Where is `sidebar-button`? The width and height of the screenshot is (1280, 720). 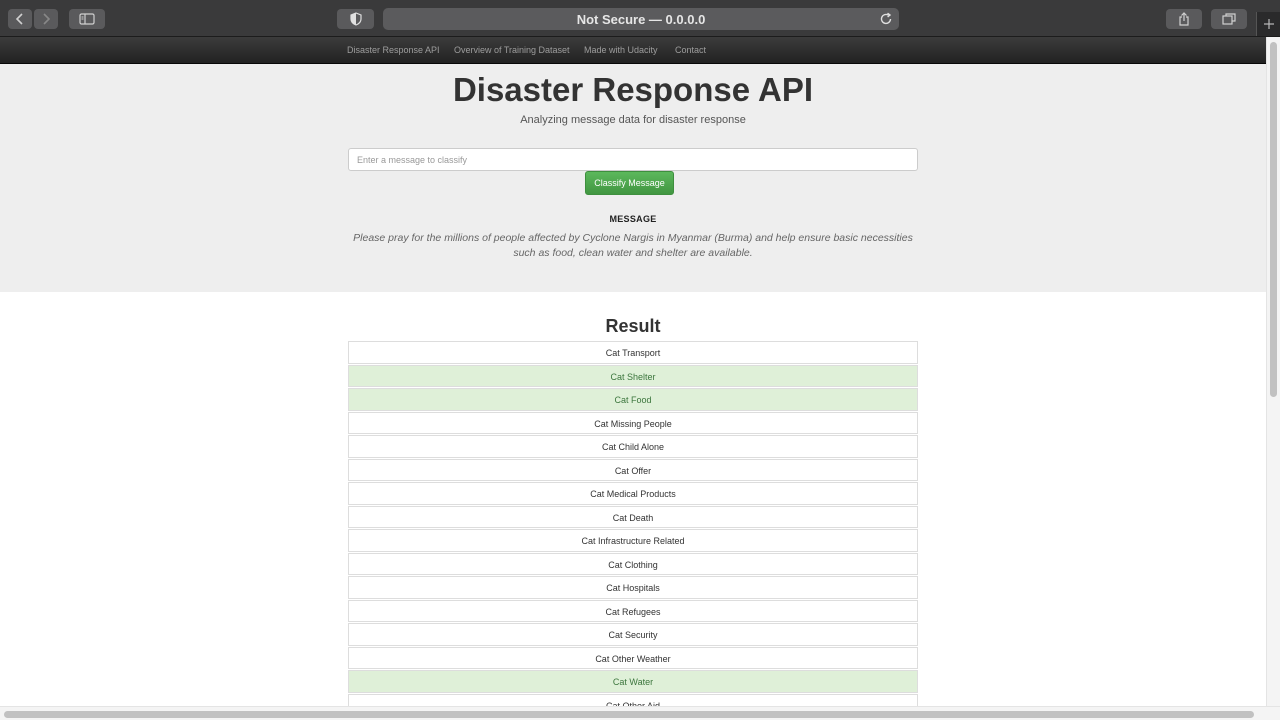
sidebar-button is located at coordinates (87, 19).